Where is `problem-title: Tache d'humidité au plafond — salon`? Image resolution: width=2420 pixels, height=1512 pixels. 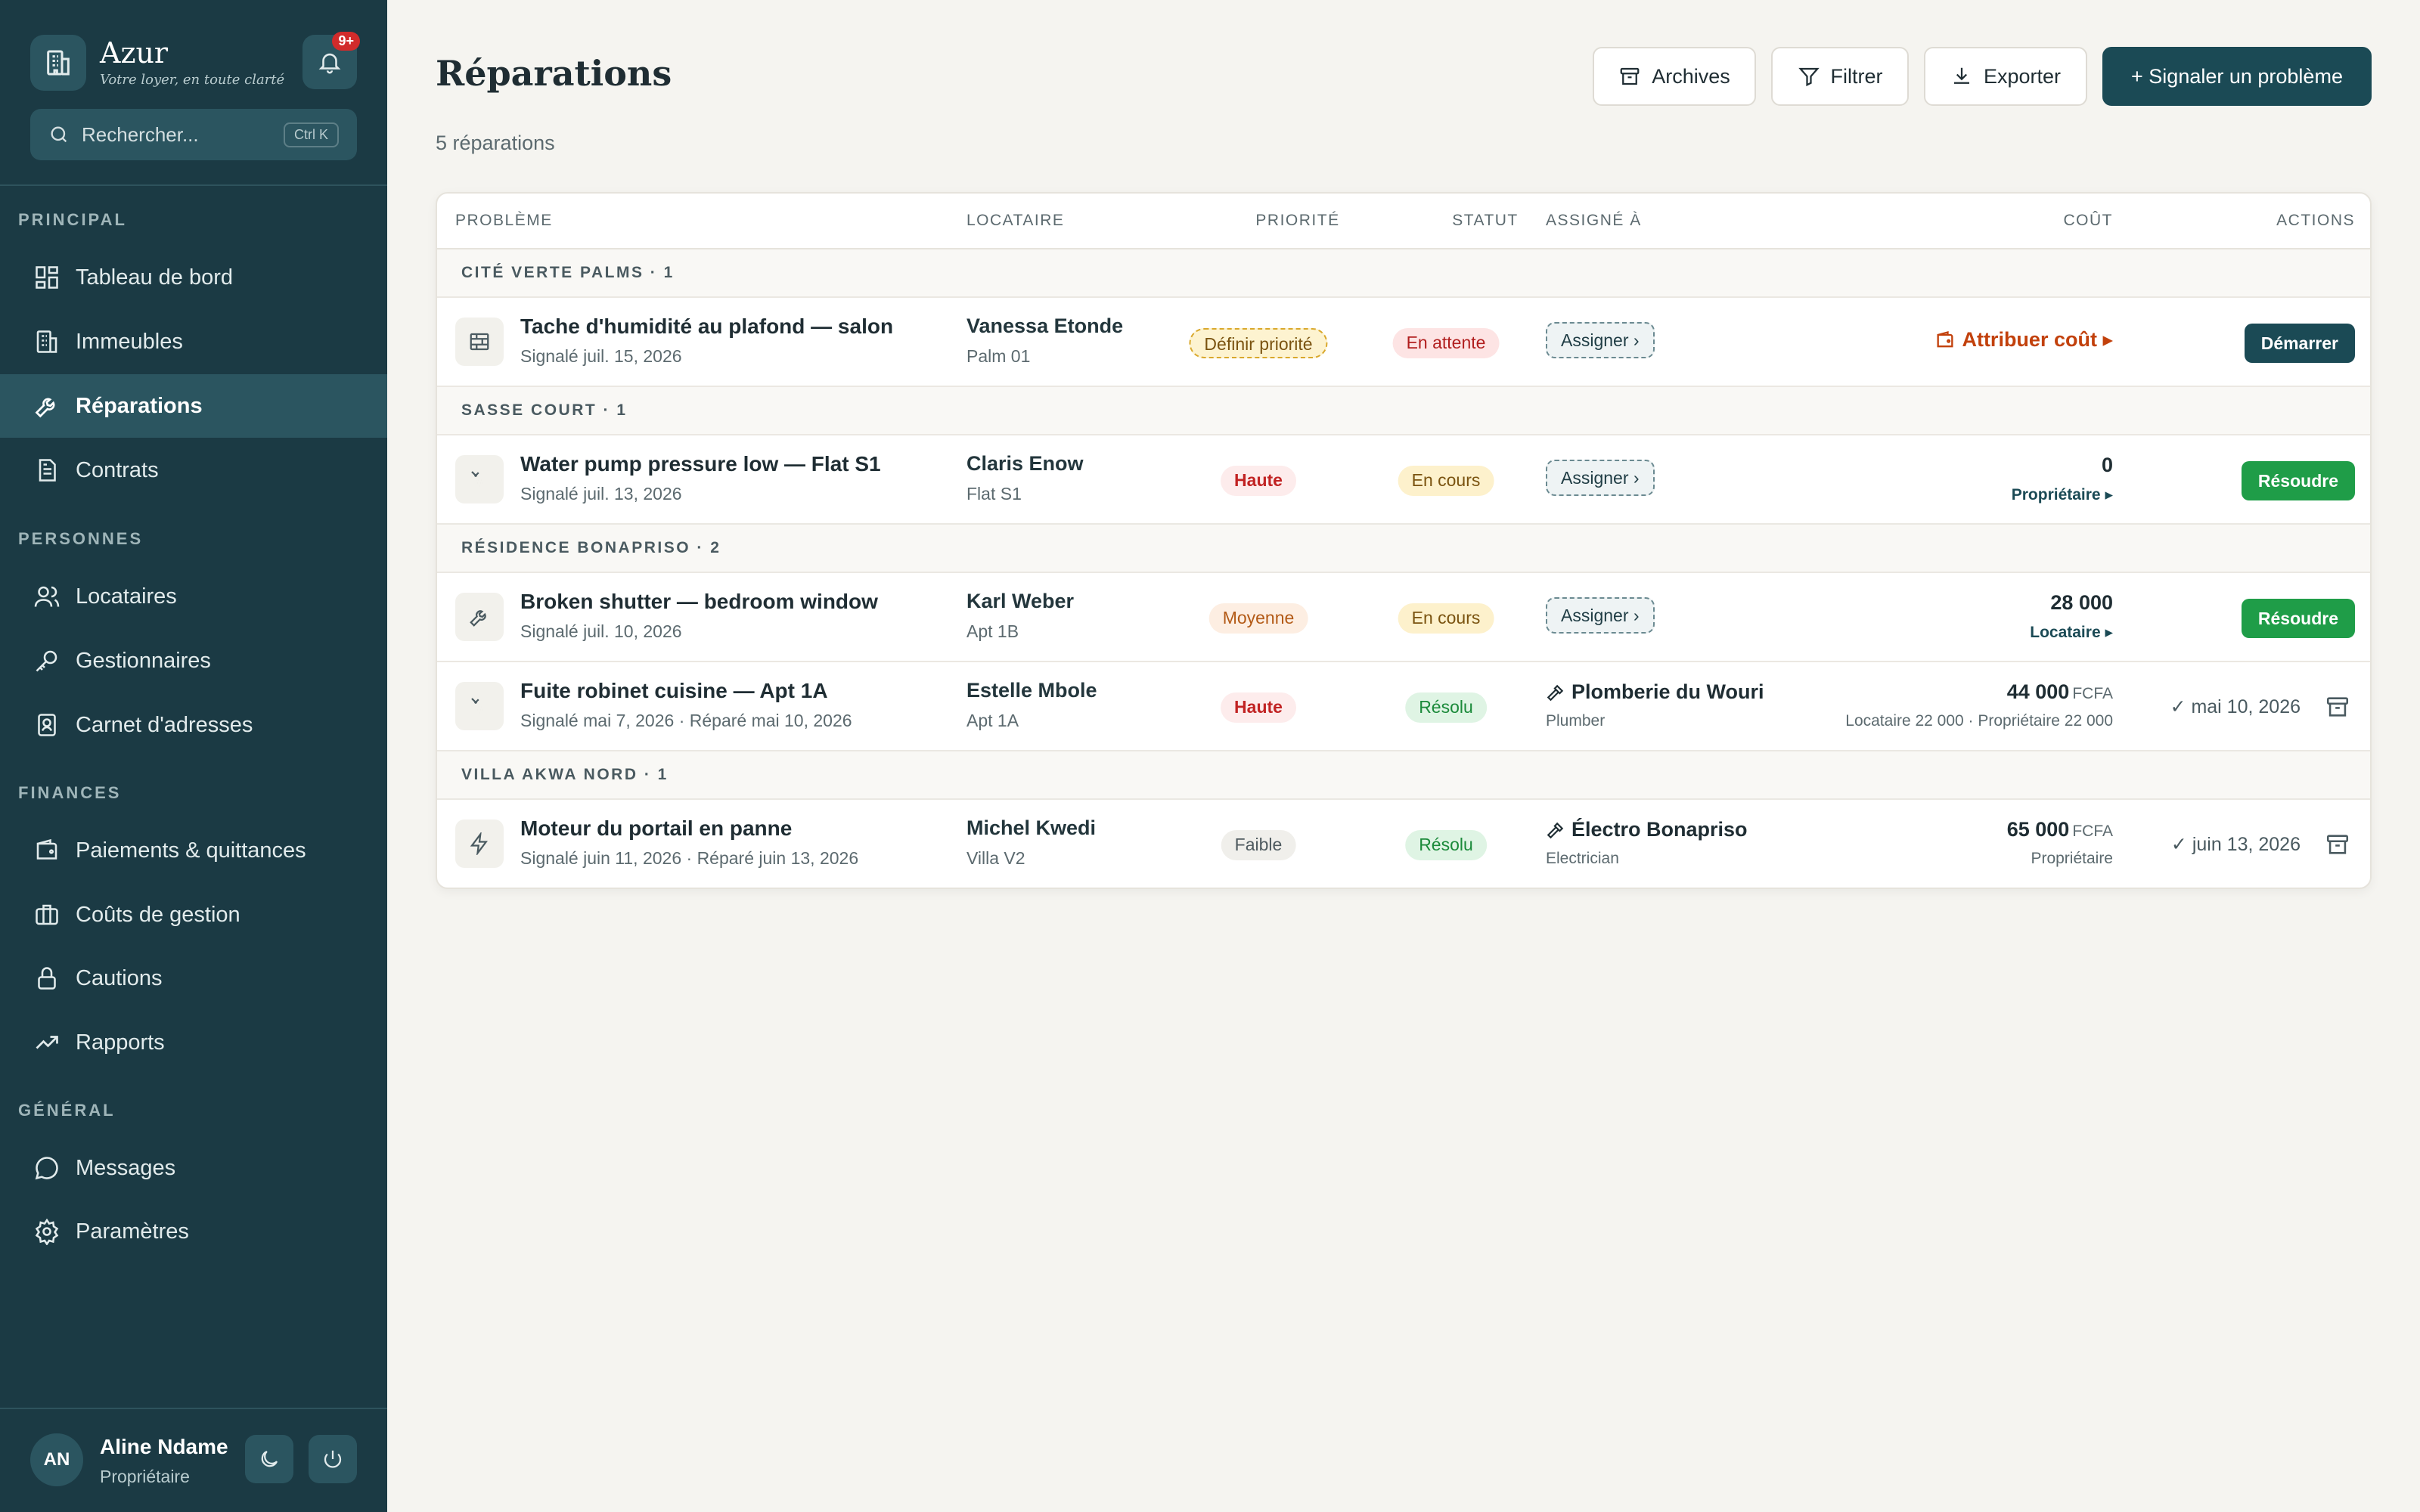
problem-title: Tache d'humidité au plafond — salon is located at coordinates (706, 326).